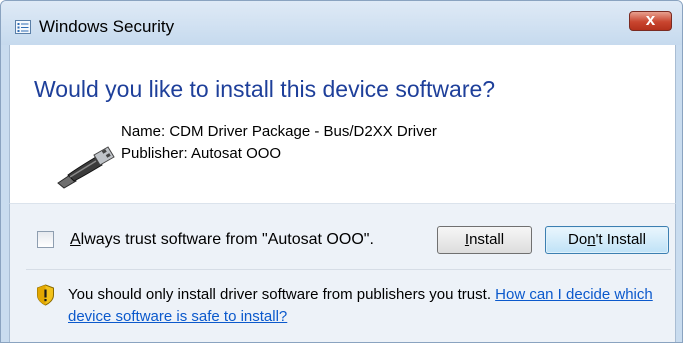 The height and width of the screenshot is (343, 683). Describe the element at coordinates (578, 239) in the screenshot. I see `dont-install-text-a: Do` at that location.